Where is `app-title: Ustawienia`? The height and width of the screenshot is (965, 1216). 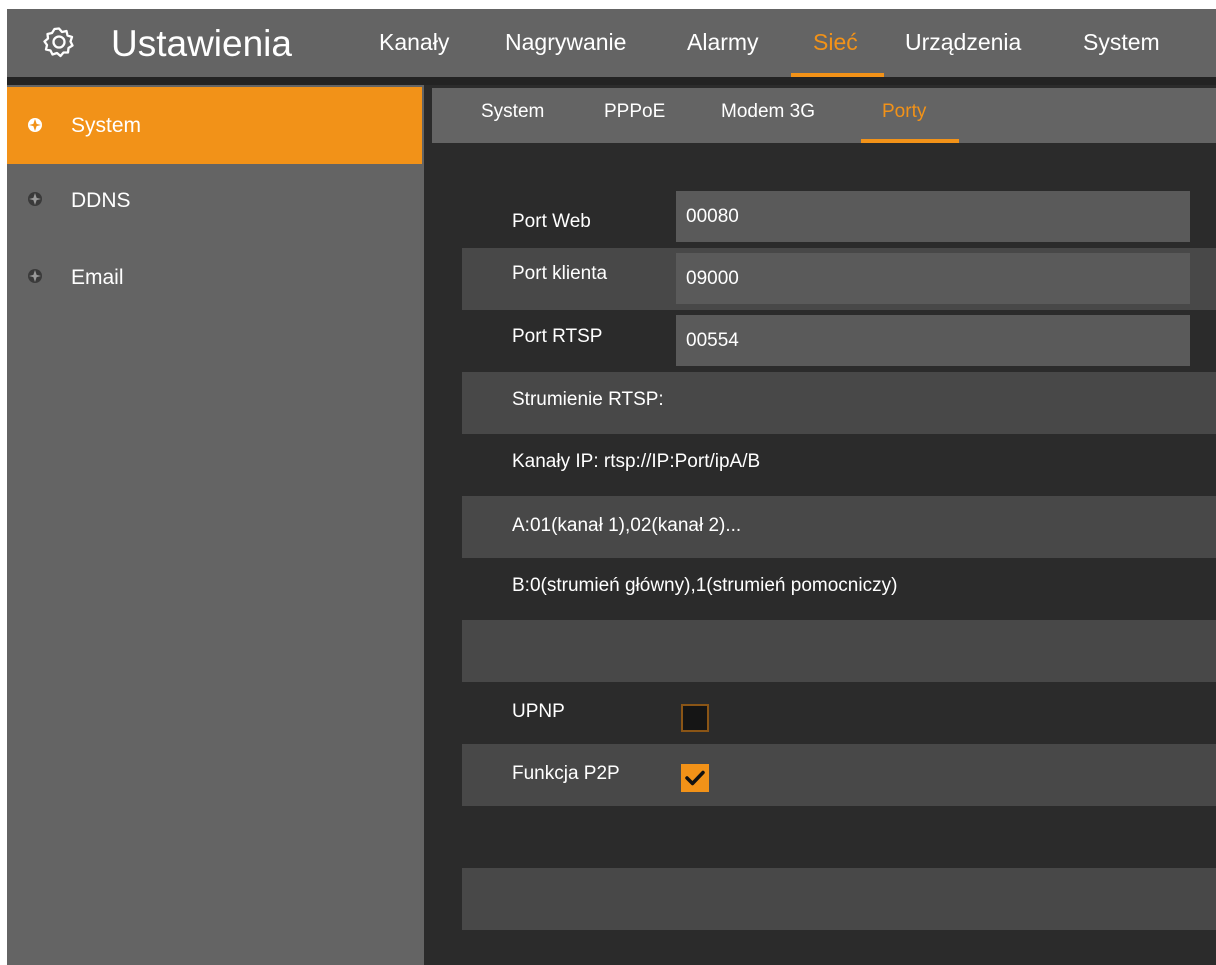 app-title: Ustawienia is located at coordinates (201, 43).